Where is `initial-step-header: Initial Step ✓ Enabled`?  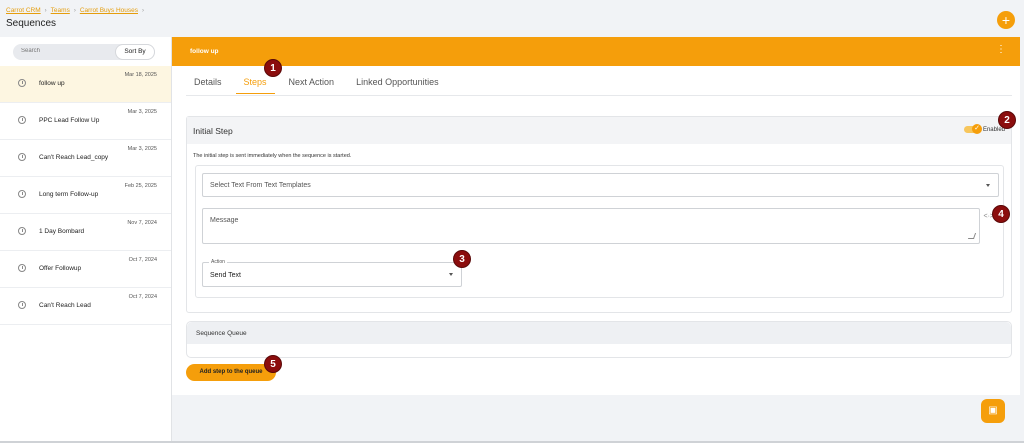
initial-step-header: Initial Step ✓ Enabled is located at coordinates (599, 130).